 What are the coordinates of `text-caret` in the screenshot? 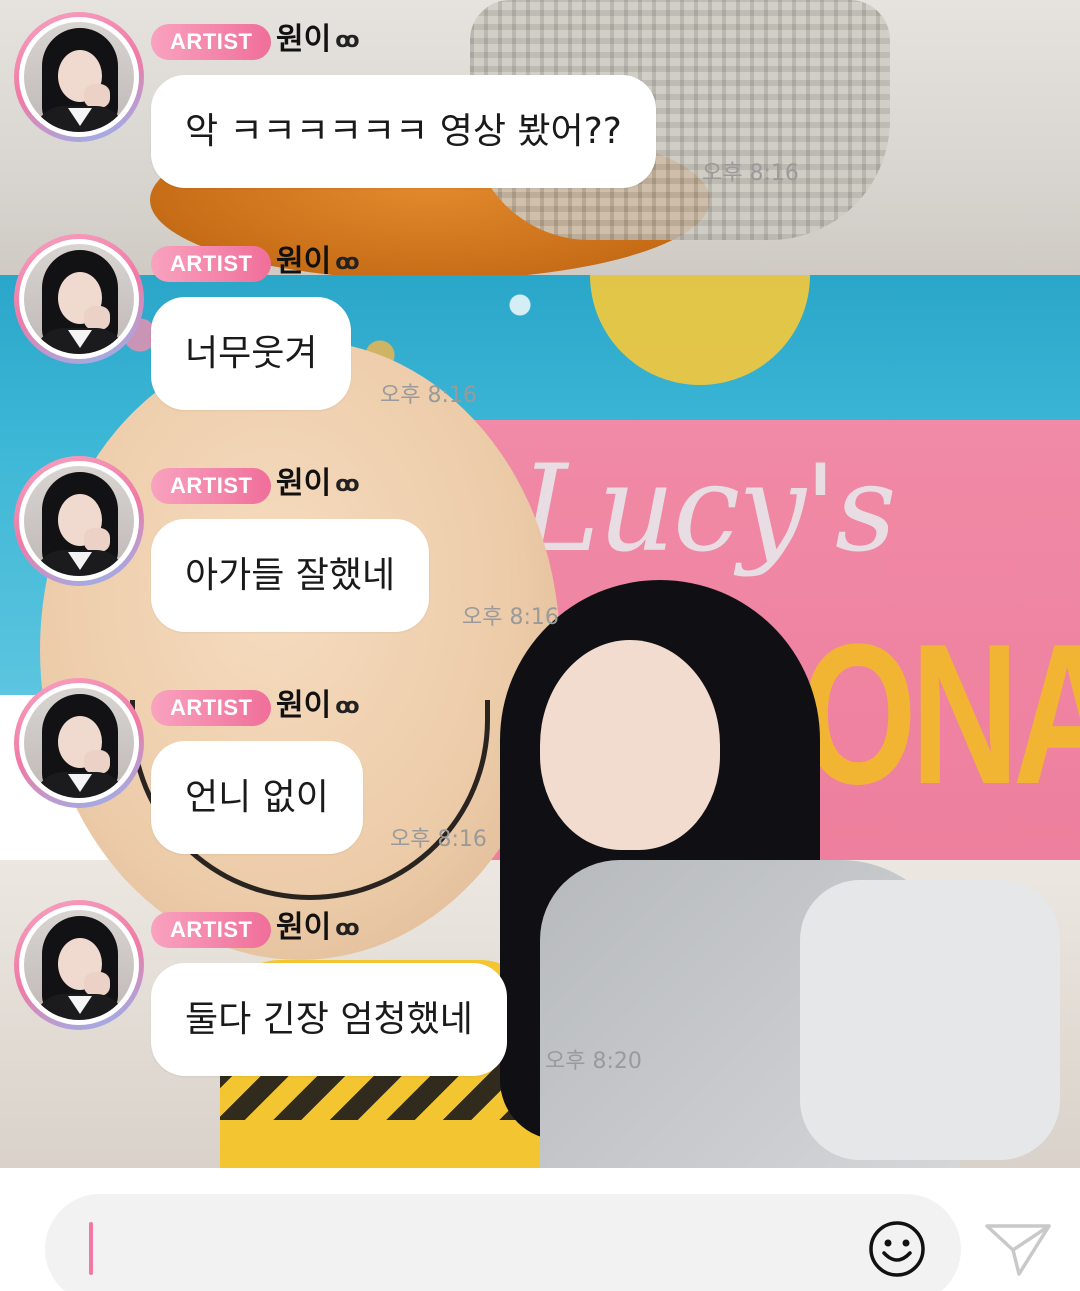 It's located at (91, 1248).